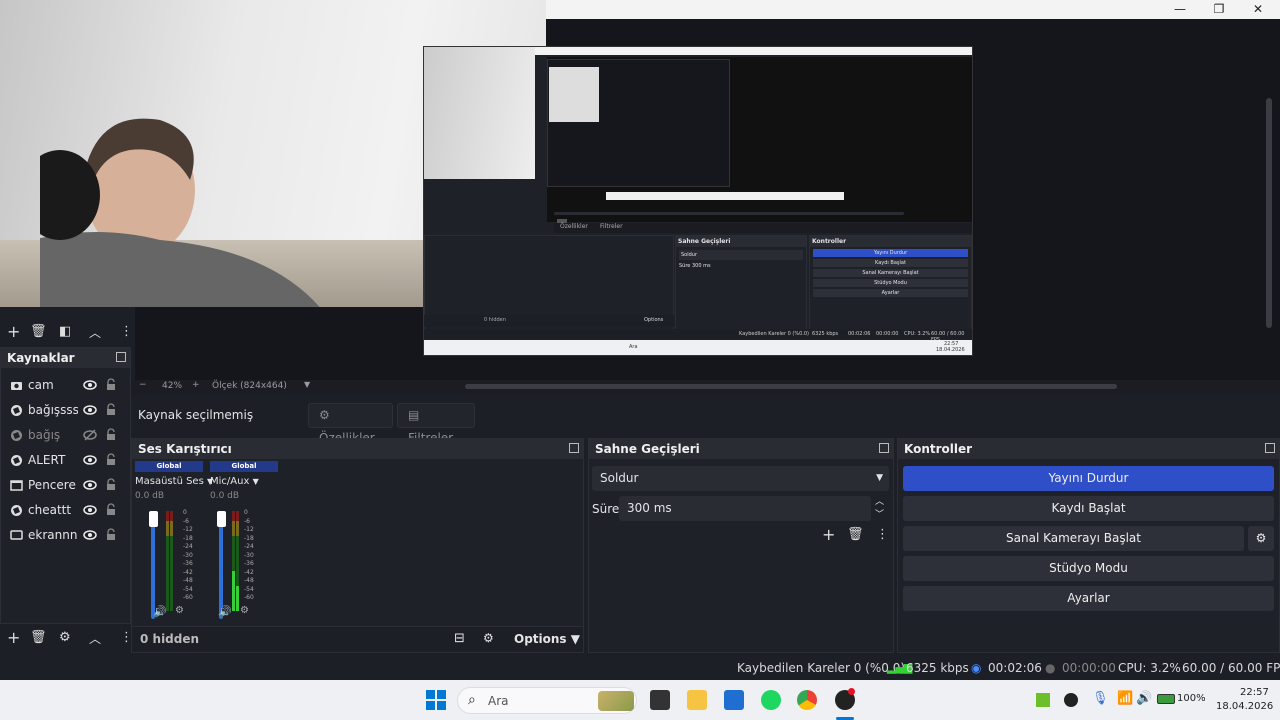 Image resolution: width=1280 pixels, height=720 pixels. I want to click on maximize-button: ❐, so click(1219, 9).